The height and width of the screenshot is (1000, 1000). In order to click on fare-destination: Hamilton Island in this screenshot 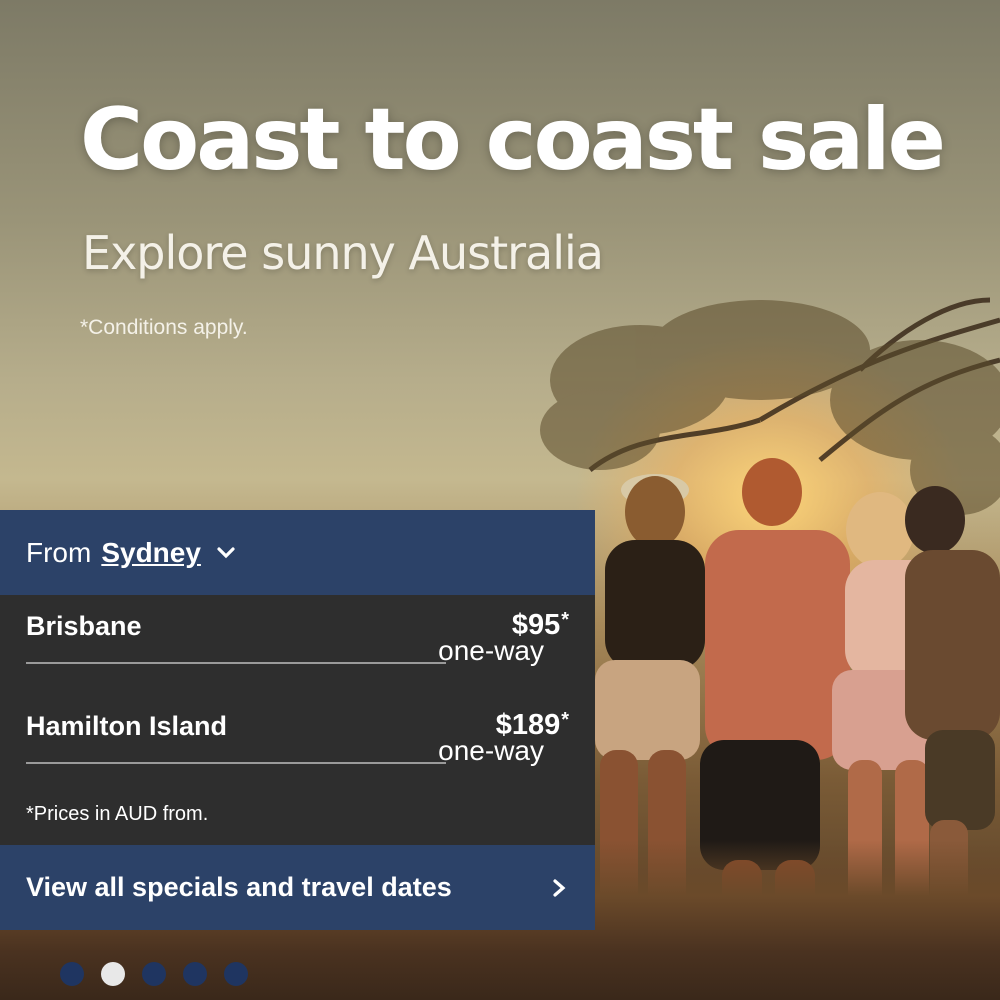, I will do `click(126, 726)`.